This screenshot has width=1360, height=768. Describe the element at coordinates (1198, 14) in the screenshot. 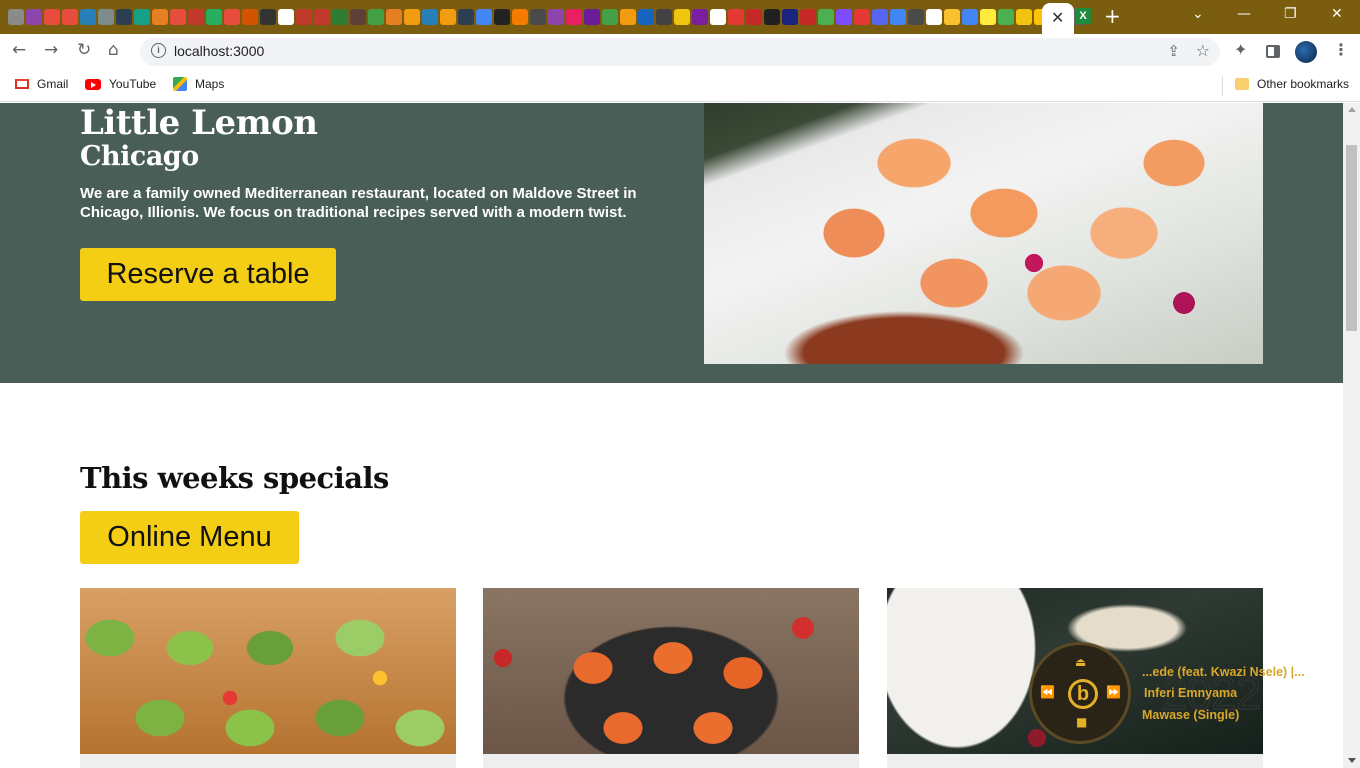

I see `tab-search-chevron-icon: ⌄` at that location.